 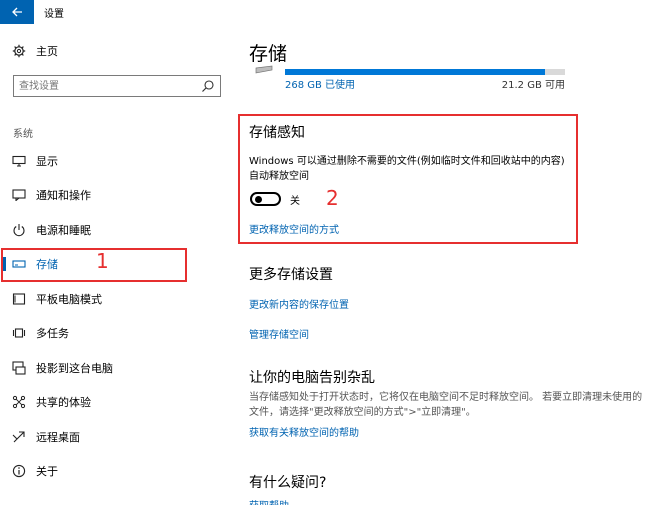 What do you see at coordinates (69, 299) in the screenshot?
I see `sidebar-item-label: 平板电脑模式` at bounding box center [69, 299].